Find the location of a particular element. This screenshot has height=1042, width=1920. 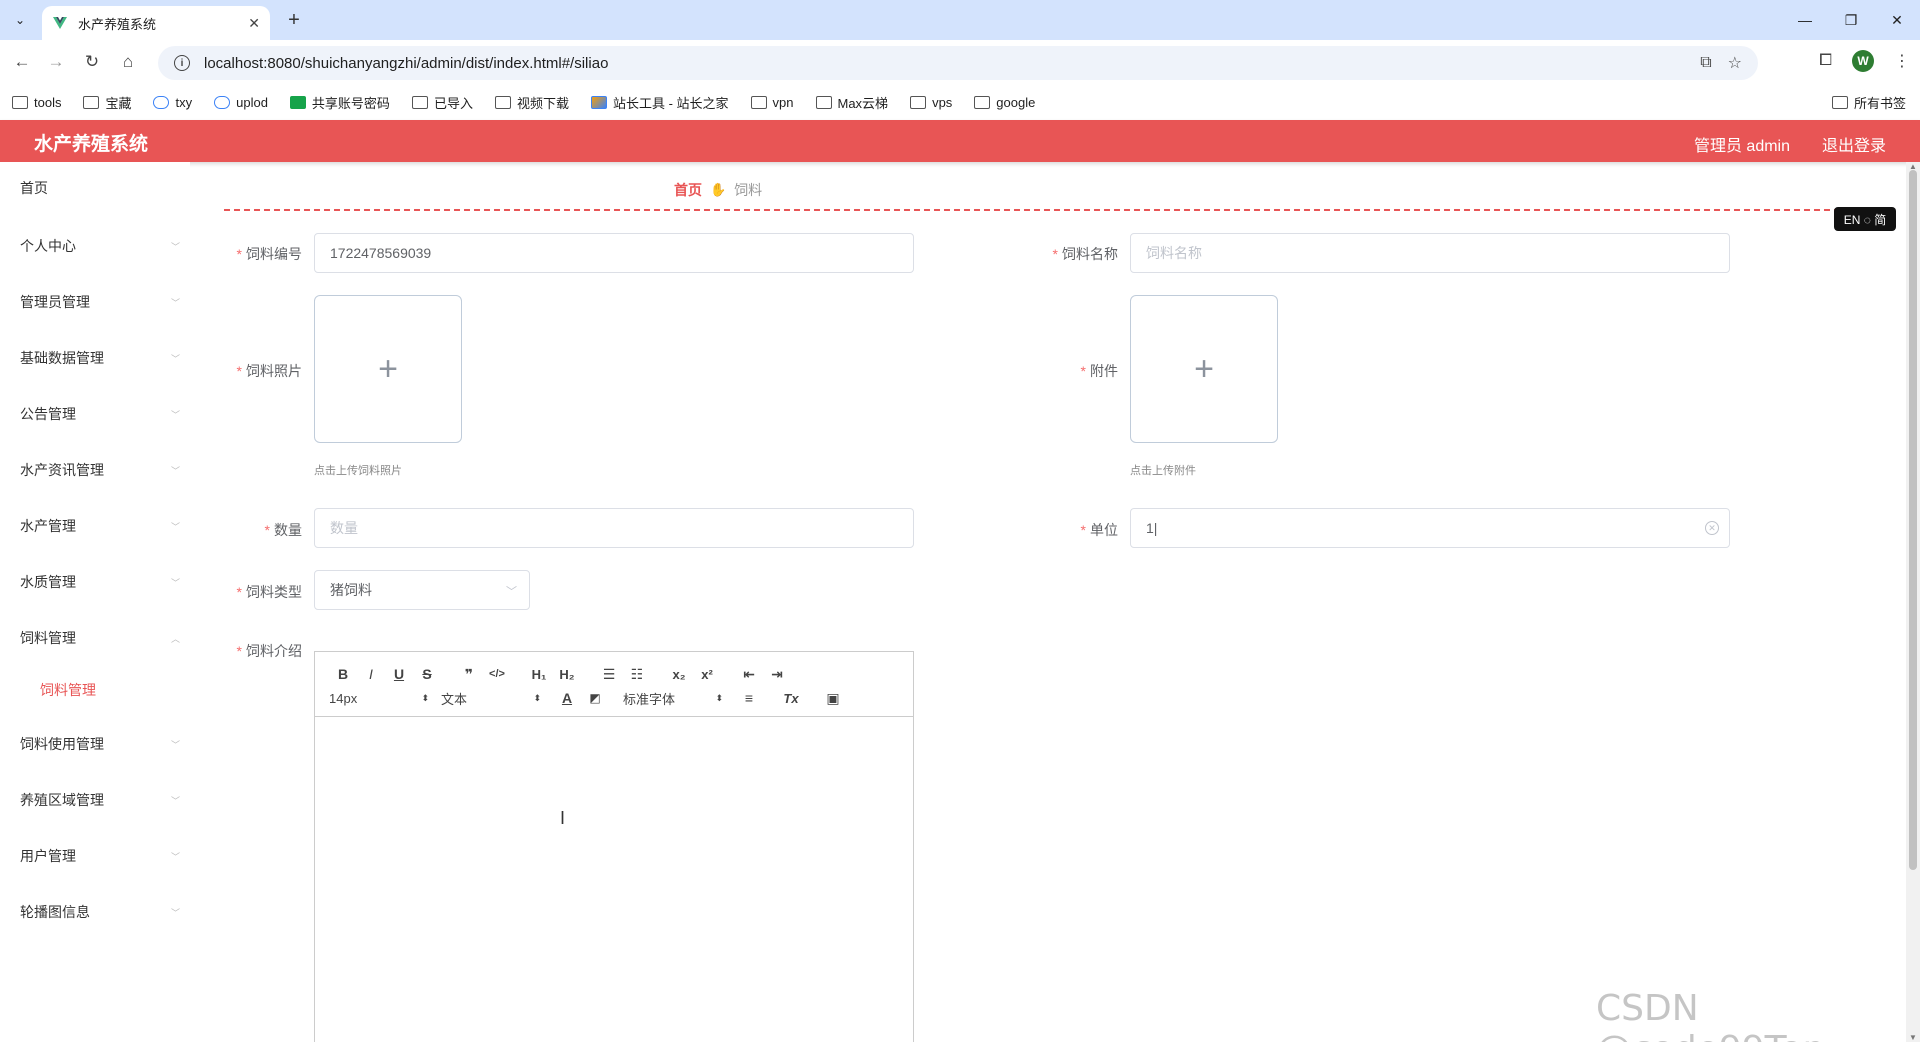

font-color-icon: A is located at coordinates (567, 698).